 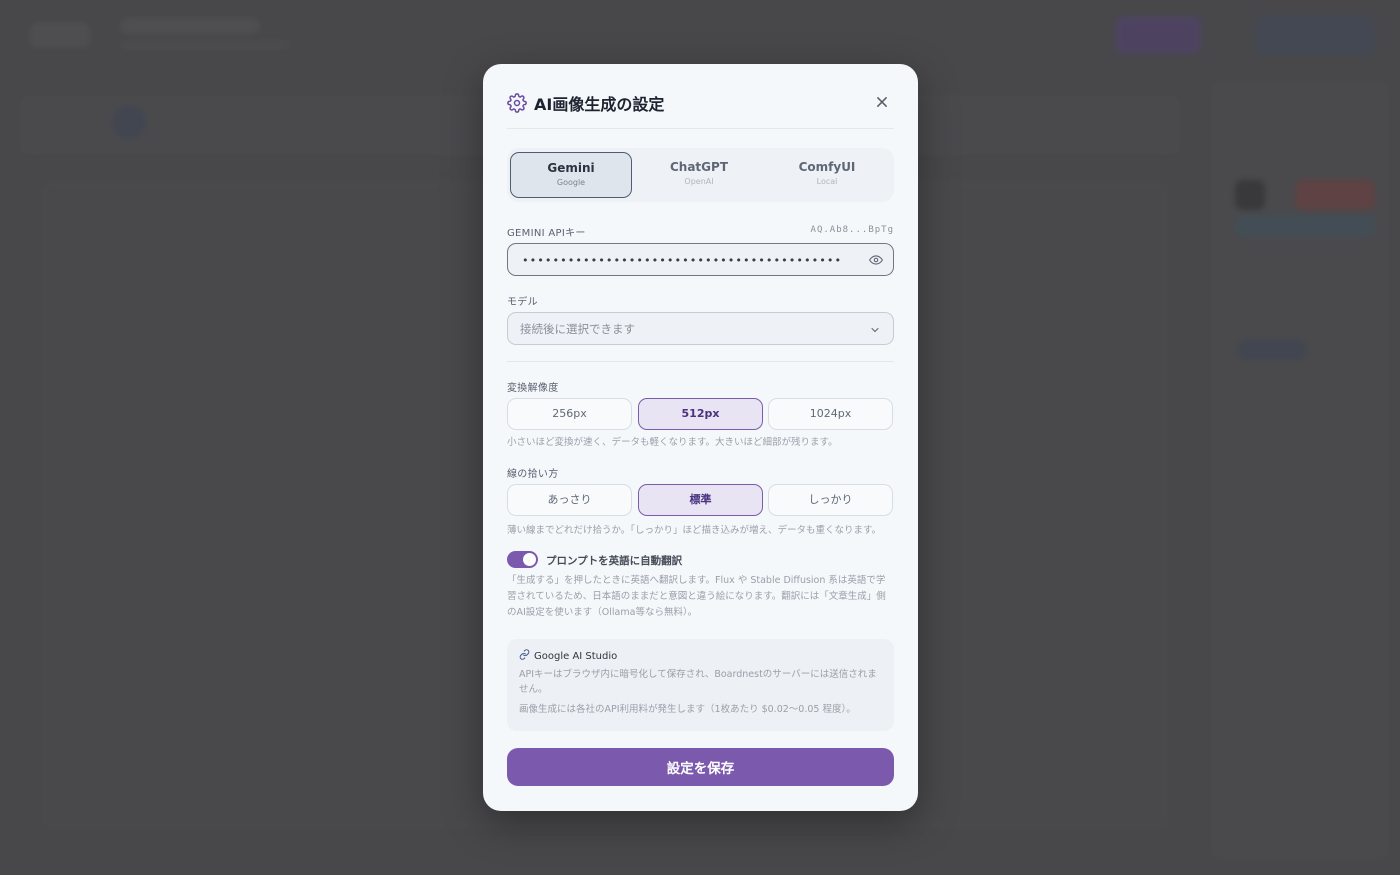 What do you see at coordinates (569, 500) in the screenshot?
I see `line-option-light: あっさり` at bounding box center [569, 500].